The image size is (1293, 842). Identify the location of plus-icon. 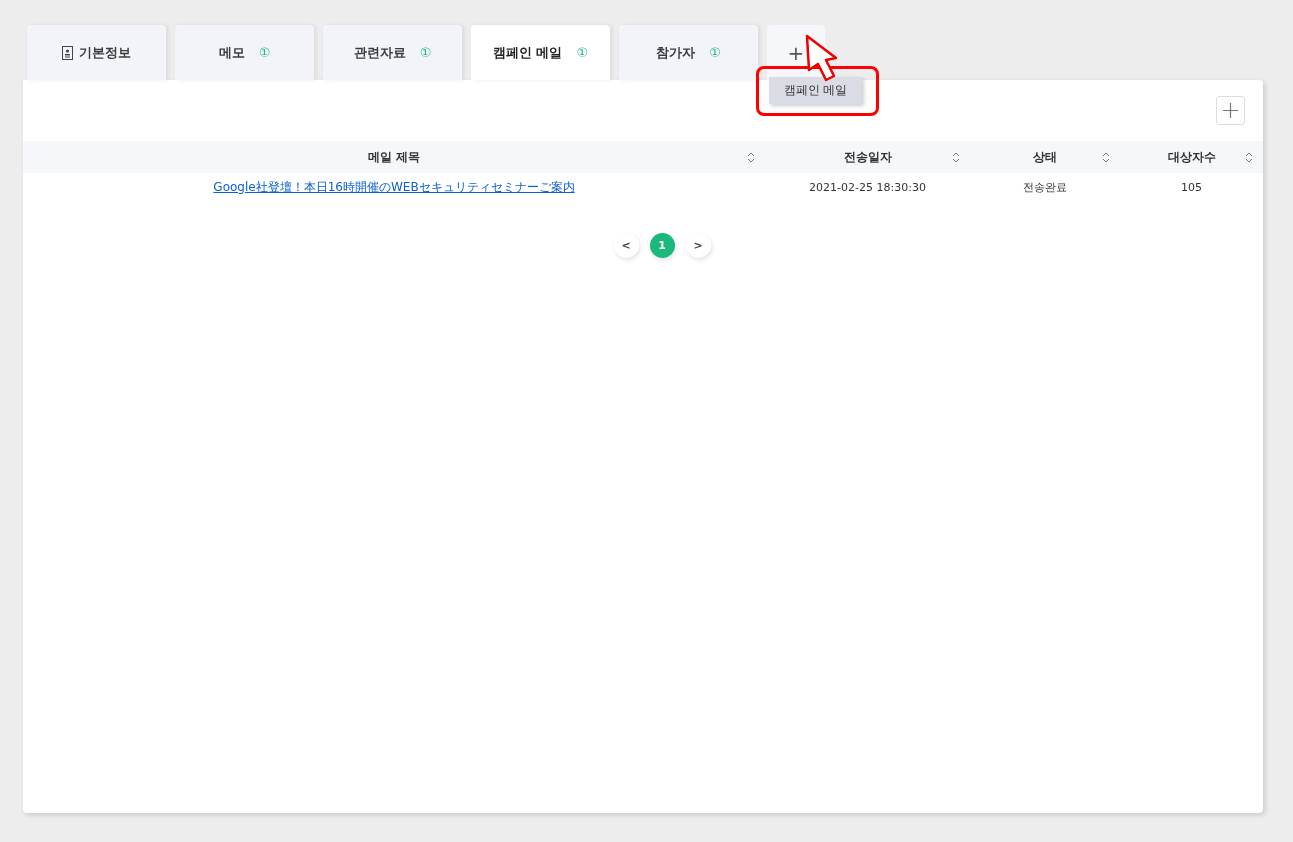
(1230, 110).